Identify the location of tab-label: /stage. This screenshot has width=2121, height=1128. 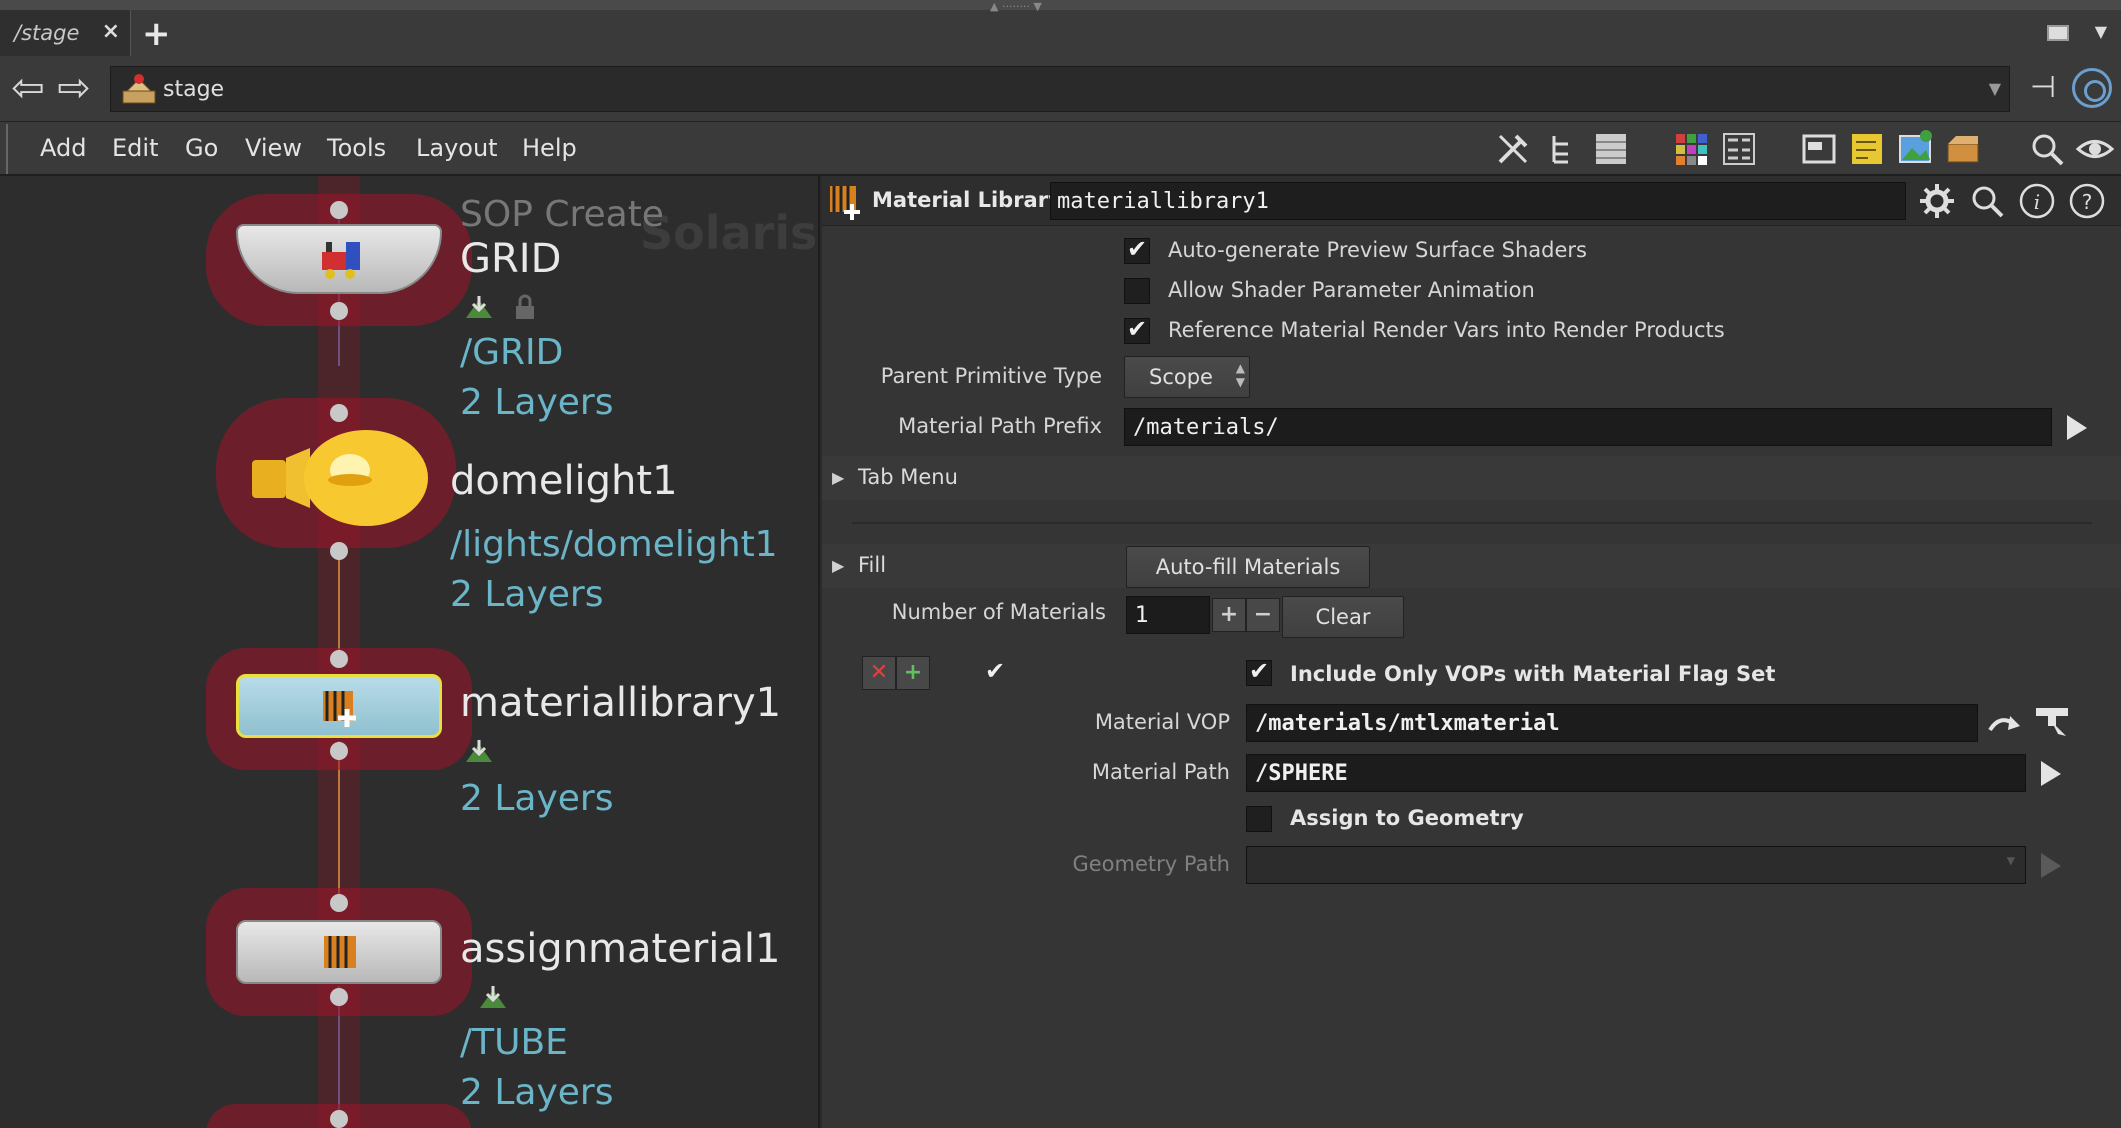
(47, 33).